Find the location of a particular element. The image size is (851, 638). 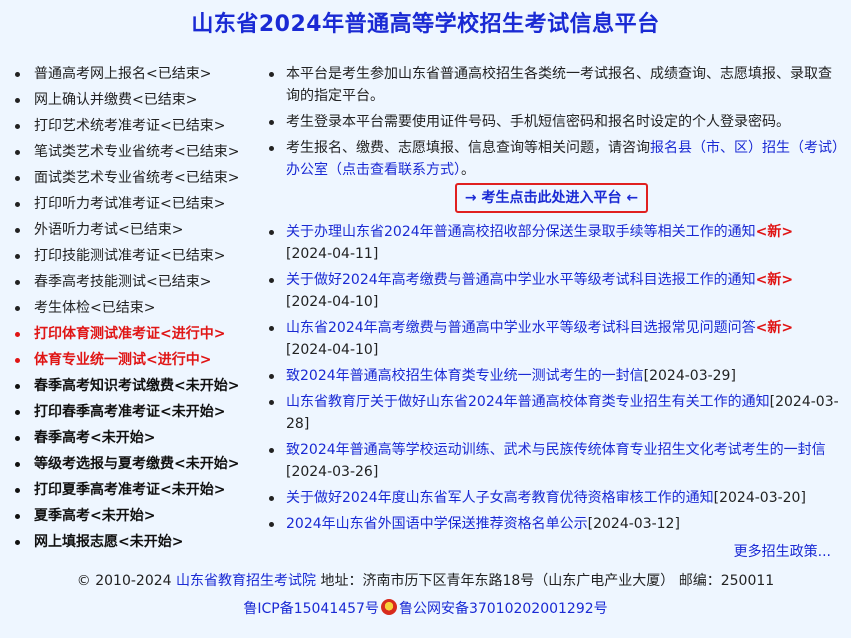

schedule-item: 网上填报志愿<未开始> is located at coordinates (135, 544).